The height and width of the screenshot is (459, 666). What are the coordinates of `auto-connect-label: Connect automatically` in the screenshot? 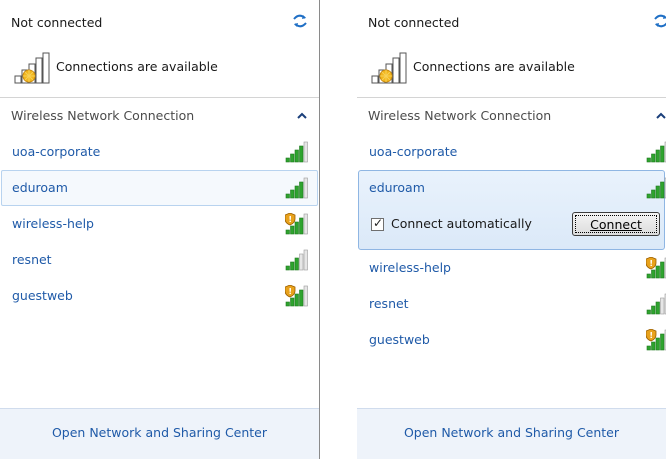 It's located at (461, 223).